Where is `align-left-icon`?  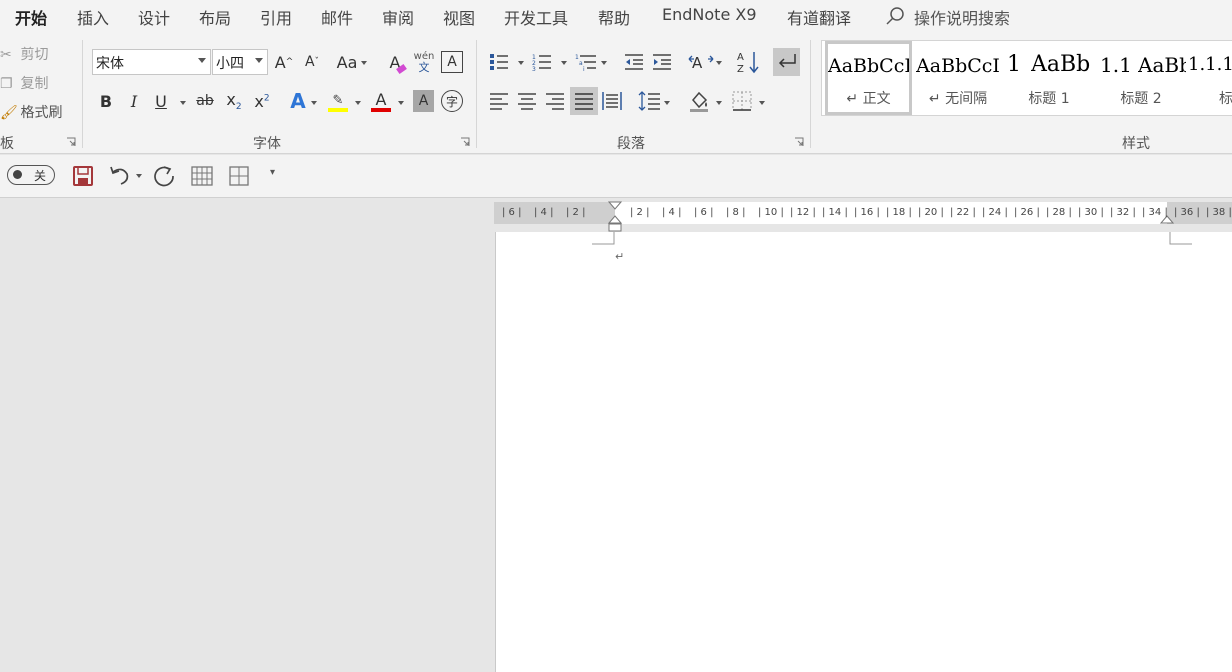
align-left-icon is located at coordinates (499, 101).